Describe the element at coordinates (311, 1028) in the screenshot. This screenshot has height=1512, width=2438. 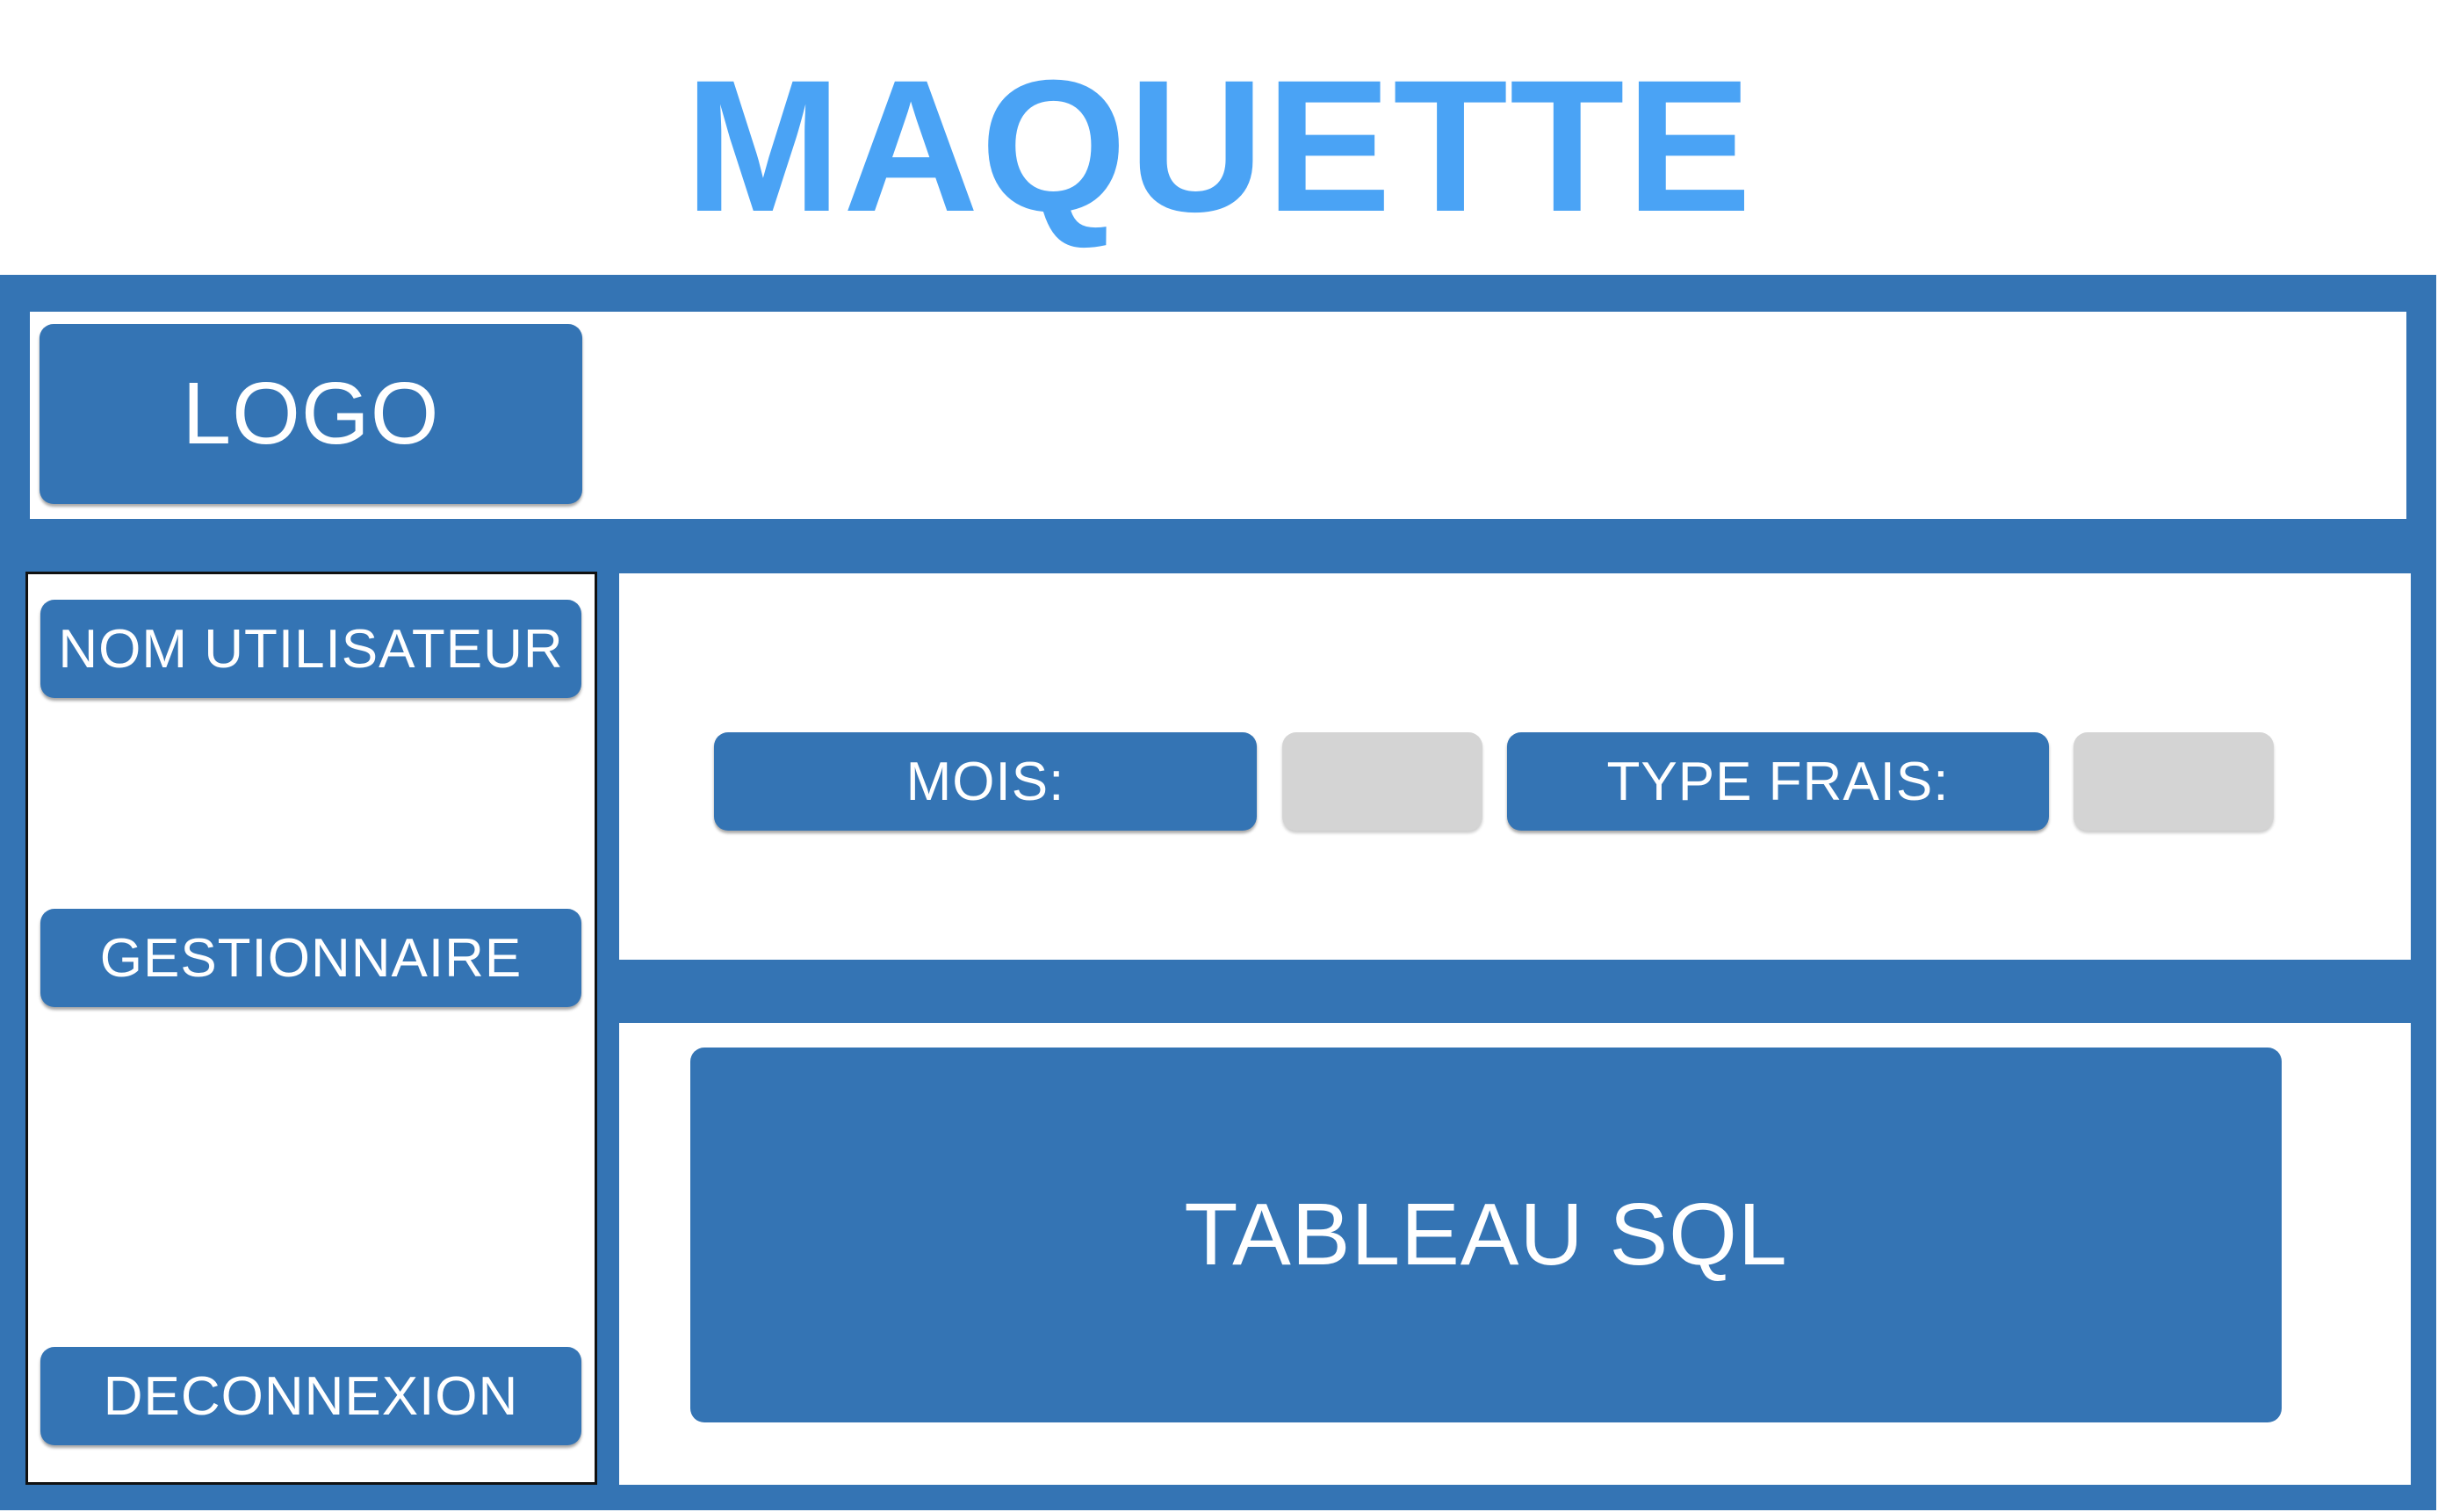
I see `sidebar: NOM UTILISATEUR GESTIONNAIRE DECONNEXION` at that location.